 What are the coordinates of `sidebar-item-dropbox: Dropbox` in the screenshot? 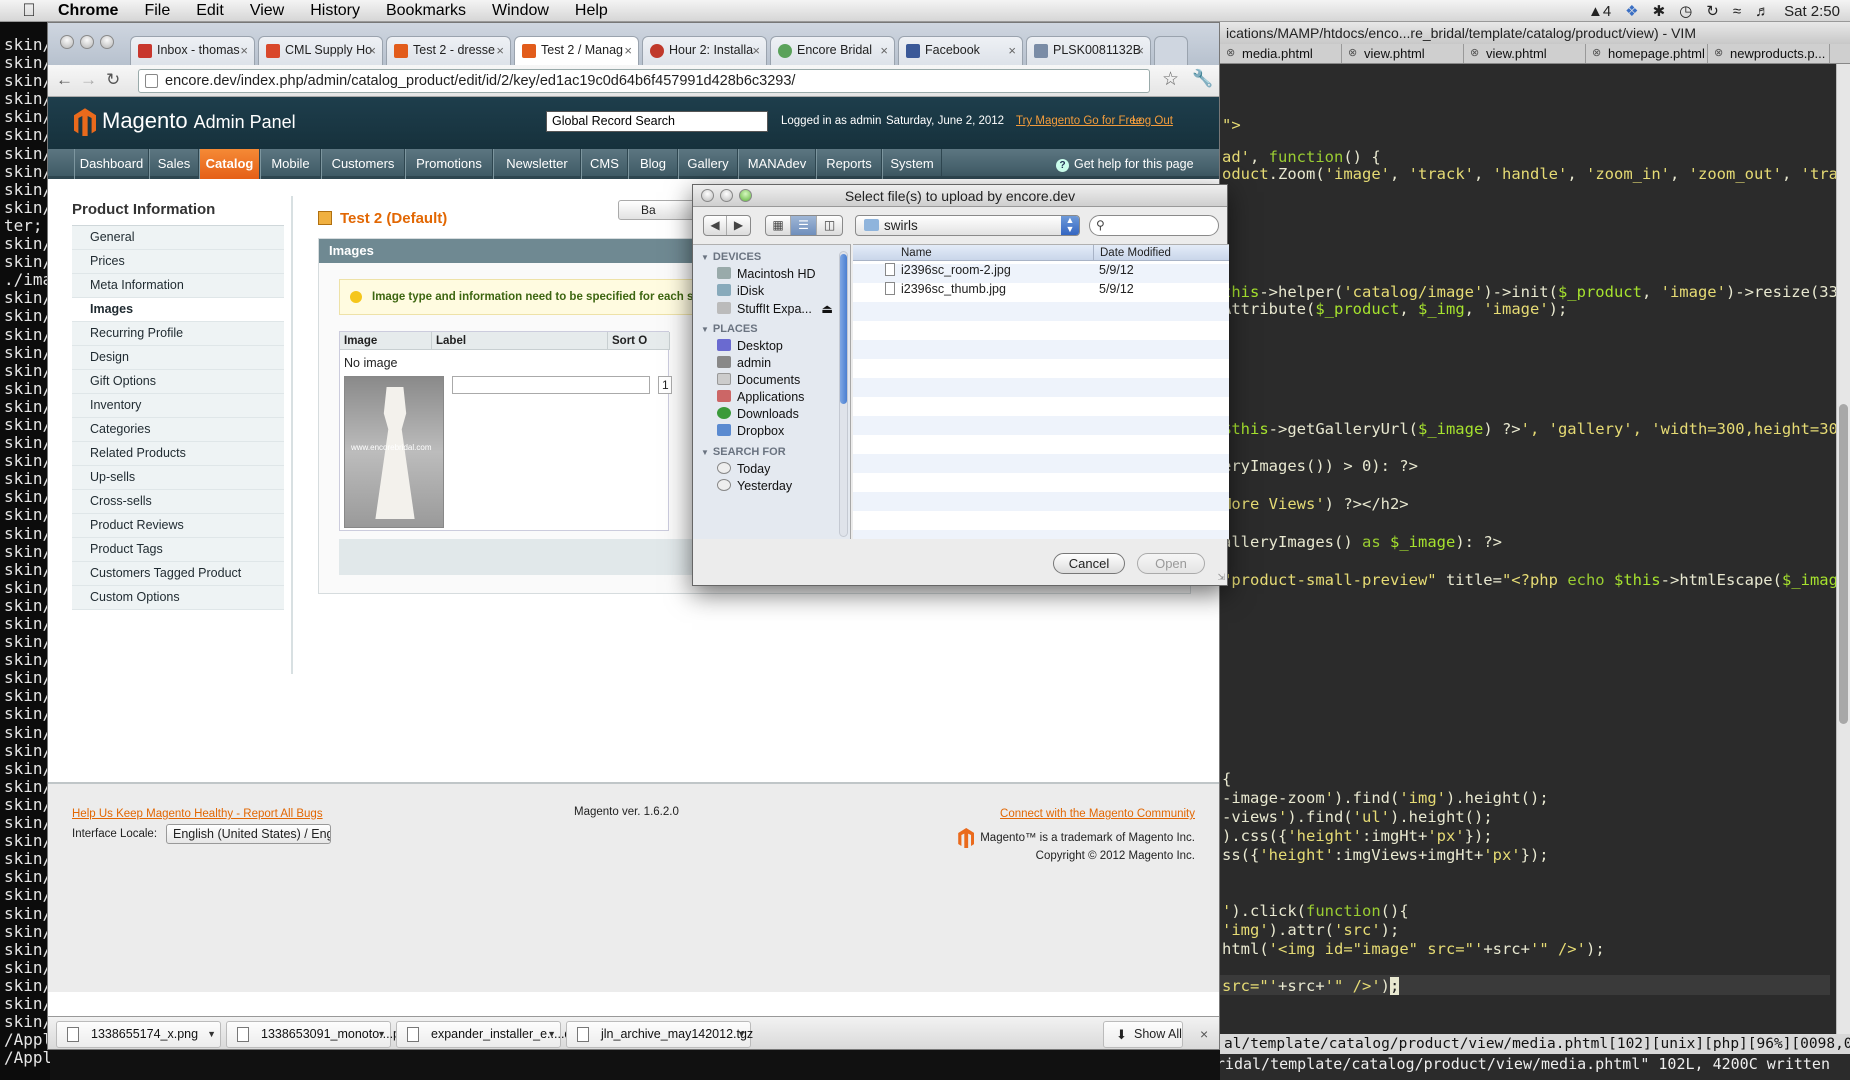 It's located at (750, 431).